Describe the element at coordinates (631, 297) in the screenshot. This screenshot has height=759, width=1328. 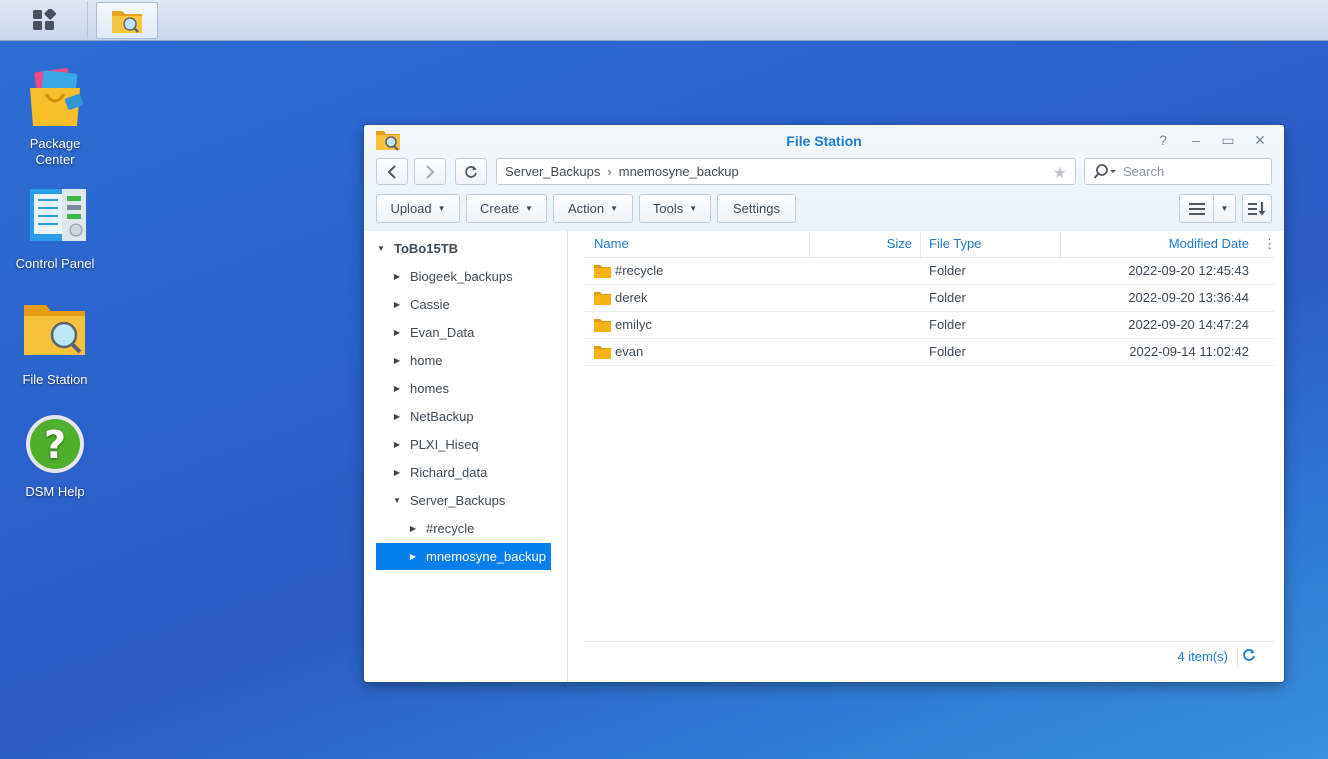
I see `file-name: derek` at that location.